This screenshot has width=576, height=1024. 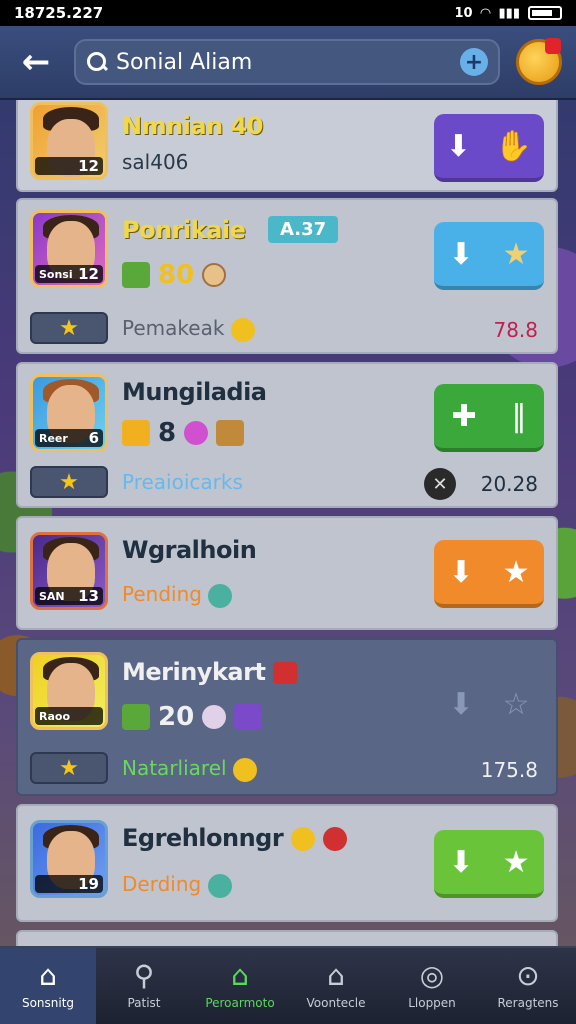 What do you see at coordinates (489, 418) in the screenshot?
I see `accept-button: ✚ ‖` at bounding box center [489, 418].